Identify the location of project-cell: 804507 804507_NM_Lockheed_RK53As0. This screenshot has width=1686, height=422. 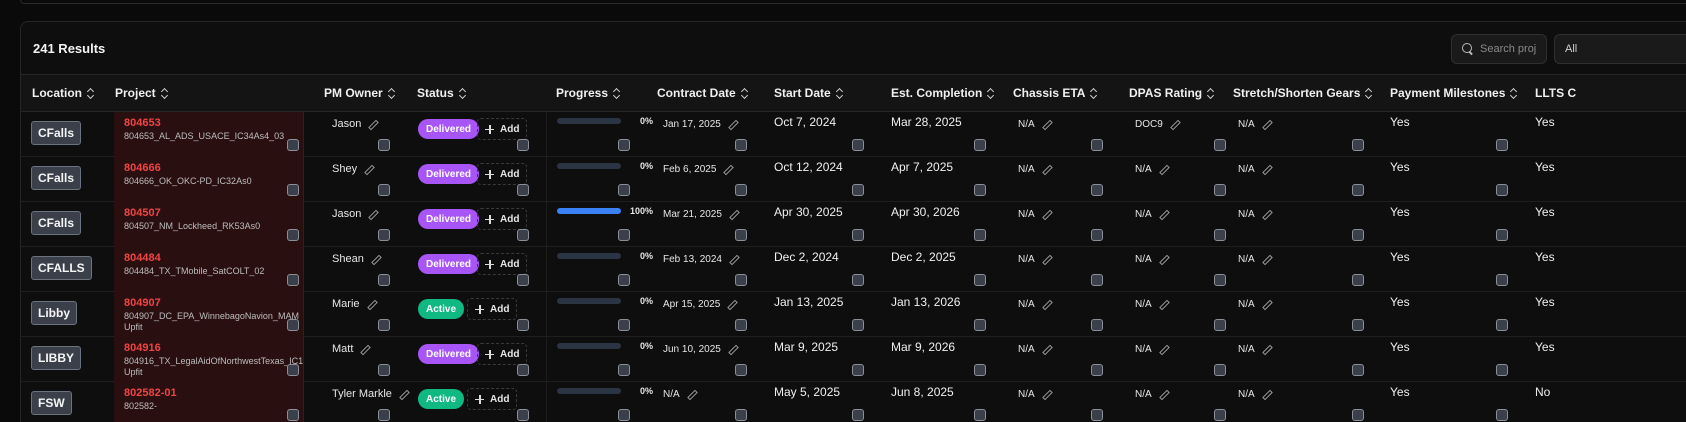
(209, 224).